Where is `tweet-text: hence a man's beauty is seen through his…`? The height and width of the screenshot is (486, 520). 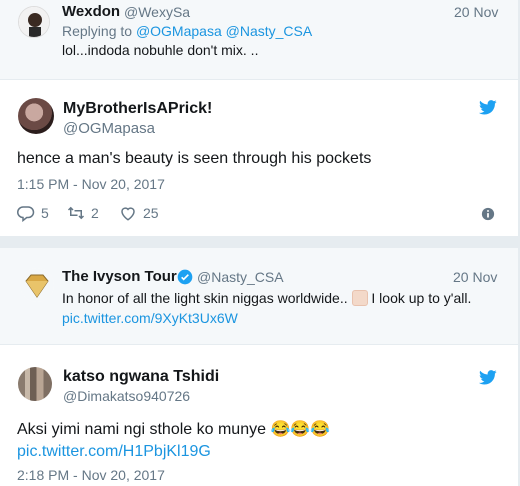
tweet-text: hence a man's beauty is seen through his… is located at coordinates (194, 158).